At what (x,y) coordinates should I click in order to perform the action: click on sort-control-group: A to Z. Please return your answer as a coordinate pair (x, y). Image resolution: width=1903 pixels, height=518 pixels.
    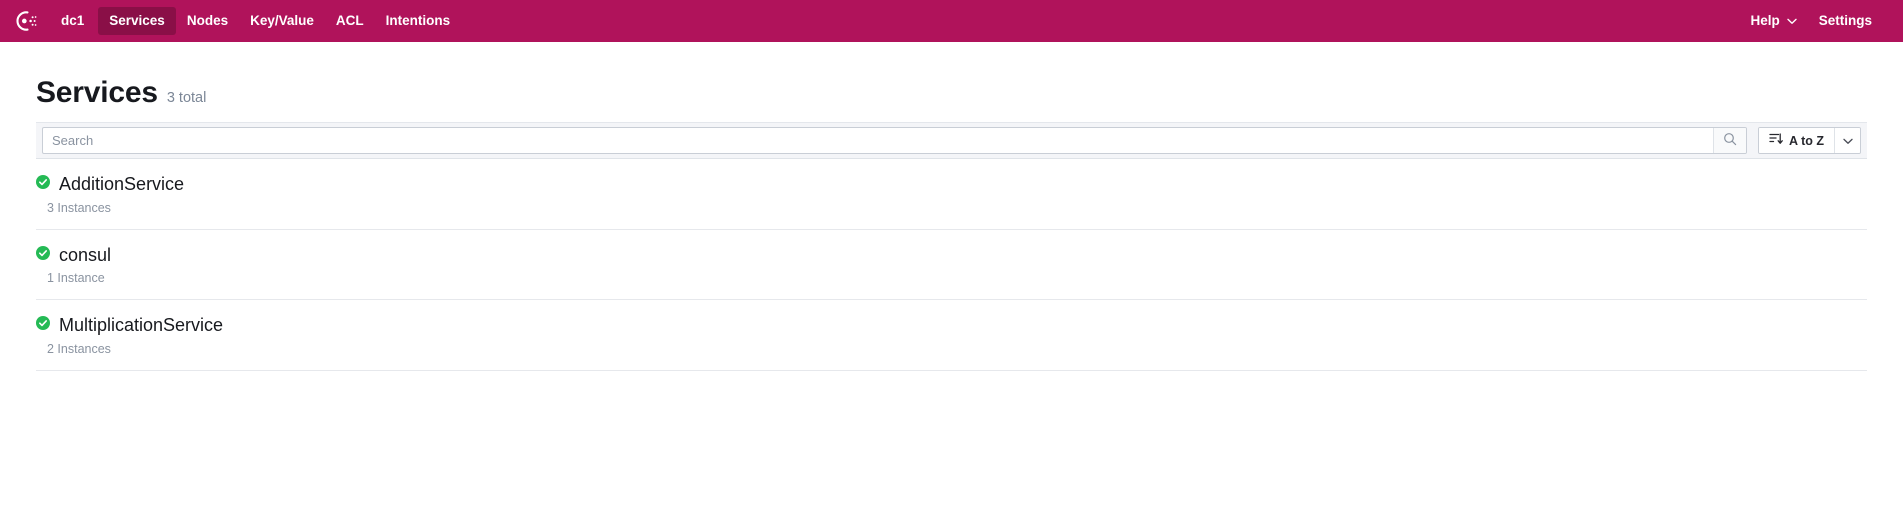
    Looking at the image, I should click on (1809, 140).